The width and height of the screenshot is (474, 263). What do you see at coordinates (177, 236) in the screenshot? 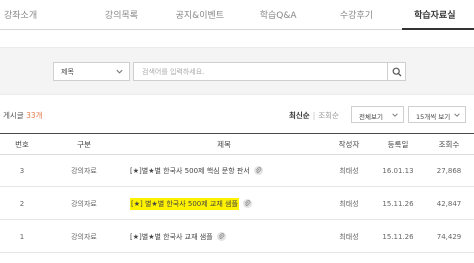
I see `post-title-text: 별★별 한국사 교재 샘플` at bounding box center [177, 236].